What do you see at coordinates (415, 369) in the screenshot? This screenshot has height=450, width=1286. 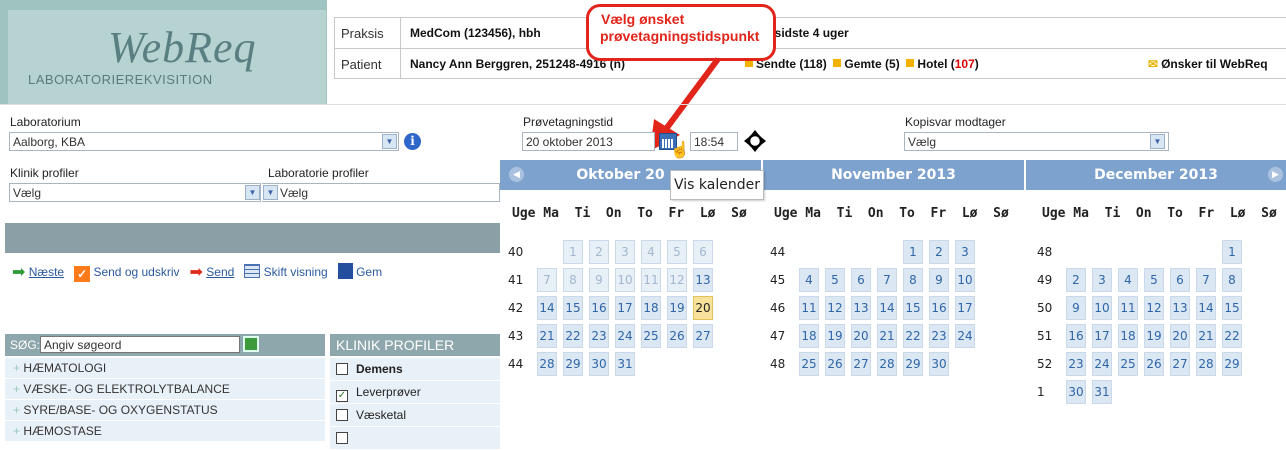 I see `profile-item-demens: Demens` at bounding box center [415, 369].